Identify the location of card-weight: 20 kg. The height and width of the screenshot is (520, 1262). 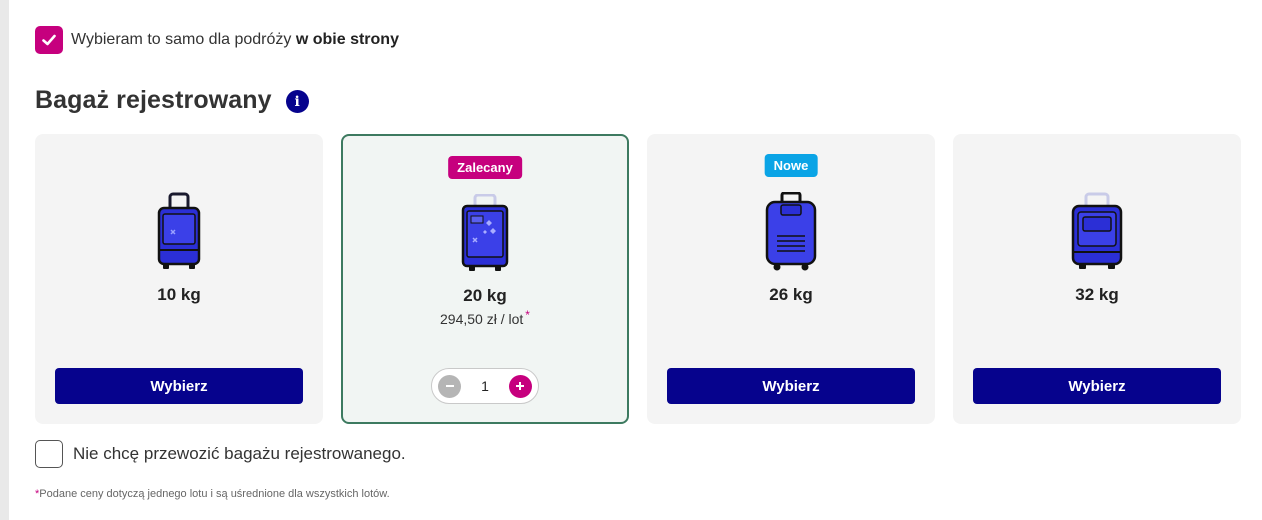
(485, 295).